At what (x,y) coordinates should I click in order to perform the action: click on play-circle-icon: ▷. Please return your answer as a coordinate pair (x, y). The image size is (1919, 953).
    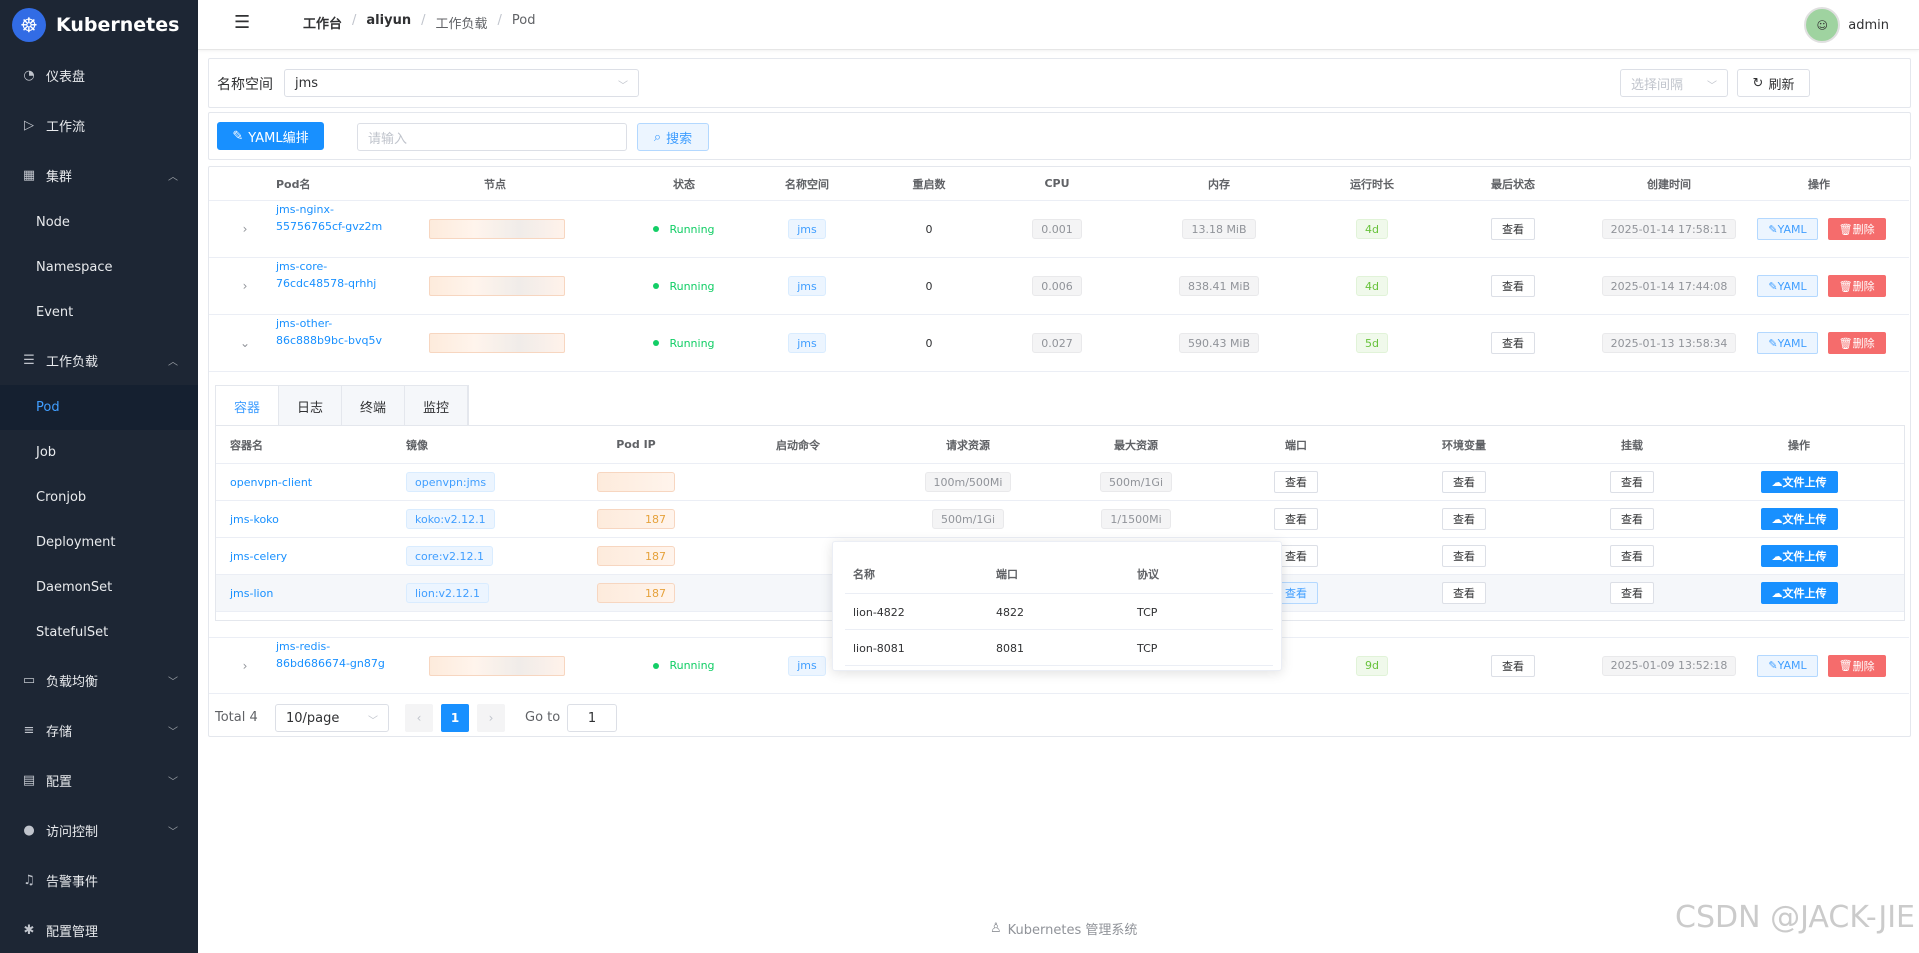
    Looking at the image, I should click on (29, 125).